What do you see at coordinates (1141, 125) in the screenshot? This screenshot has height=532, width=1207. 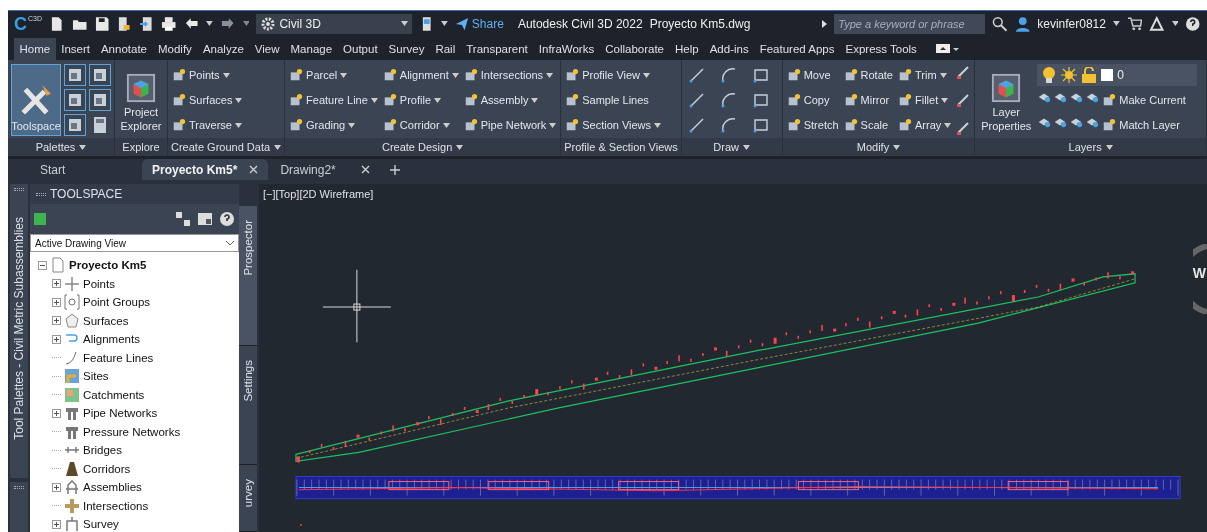 I see `ribbon-tool: Match Layer` at bounding box center [1141, 125].